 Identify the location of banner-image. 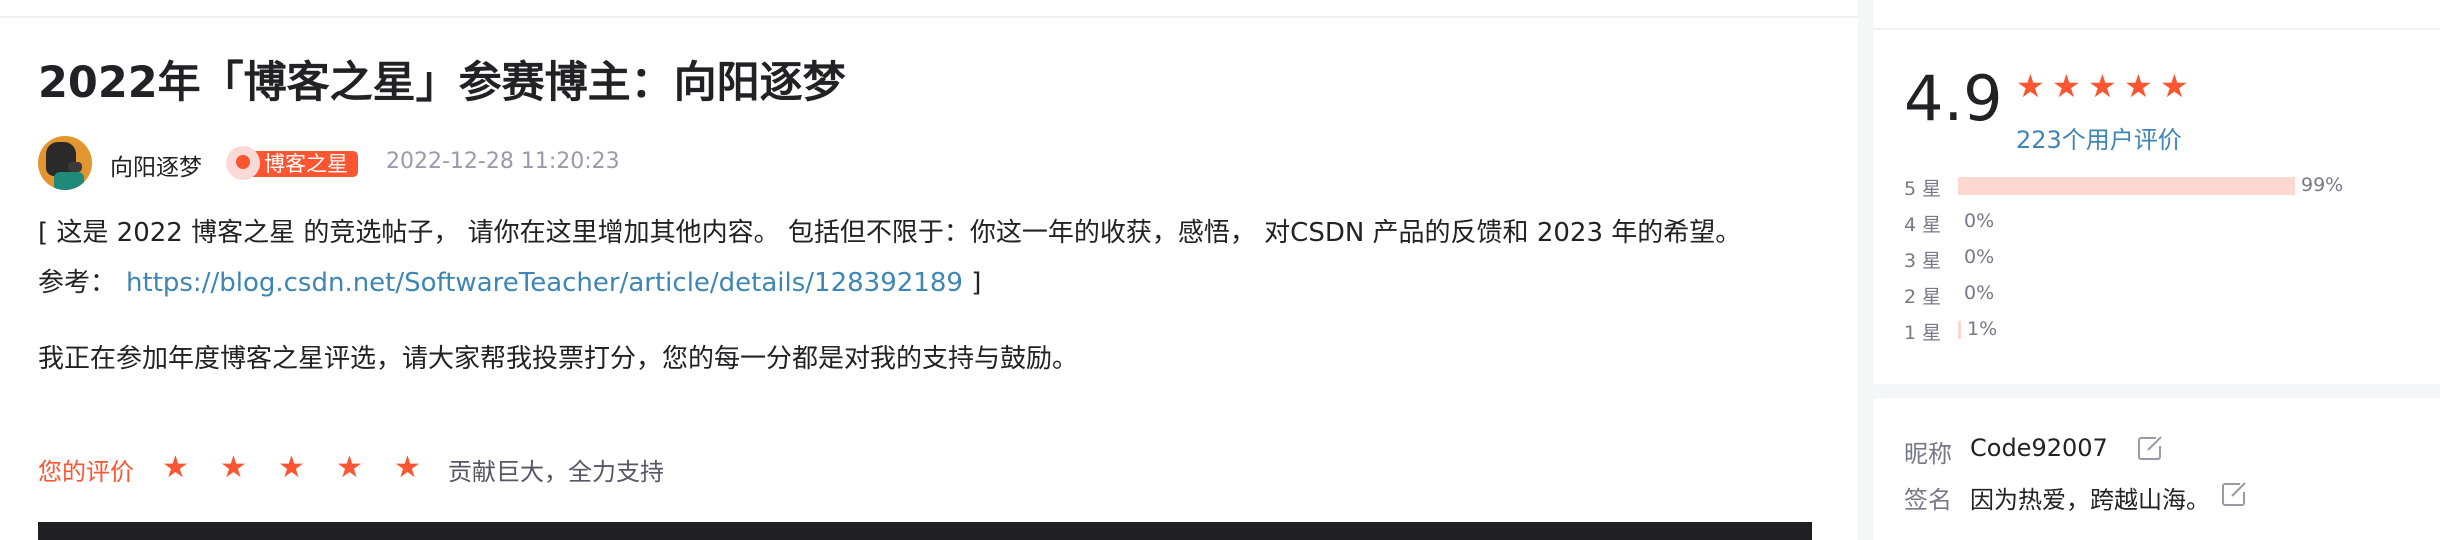
(925, 531).